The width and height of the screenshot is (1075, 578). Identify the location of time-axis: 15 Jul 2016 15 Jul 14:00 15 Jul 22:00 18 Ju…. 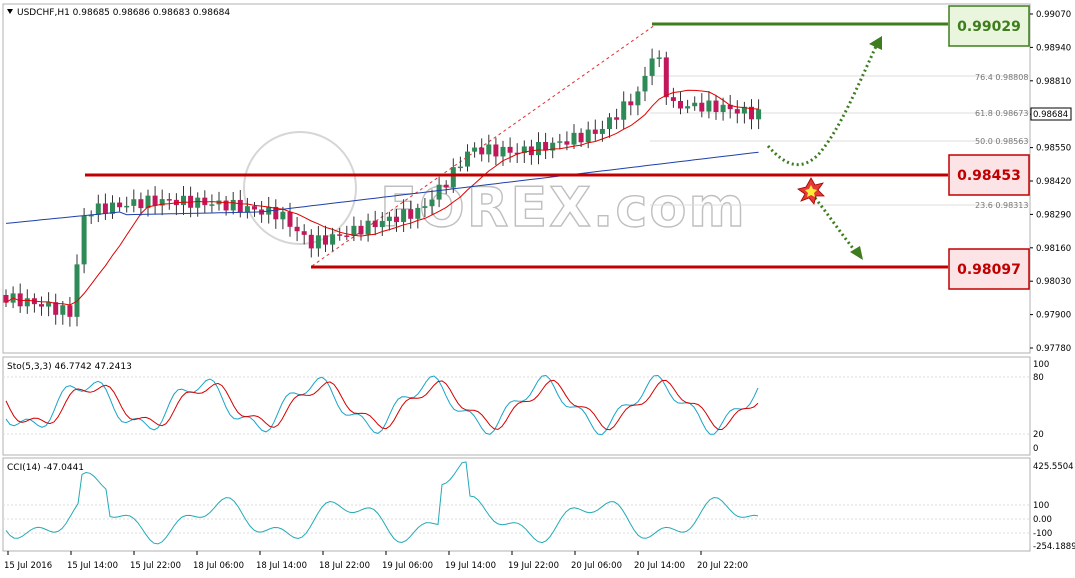
(376, 561).